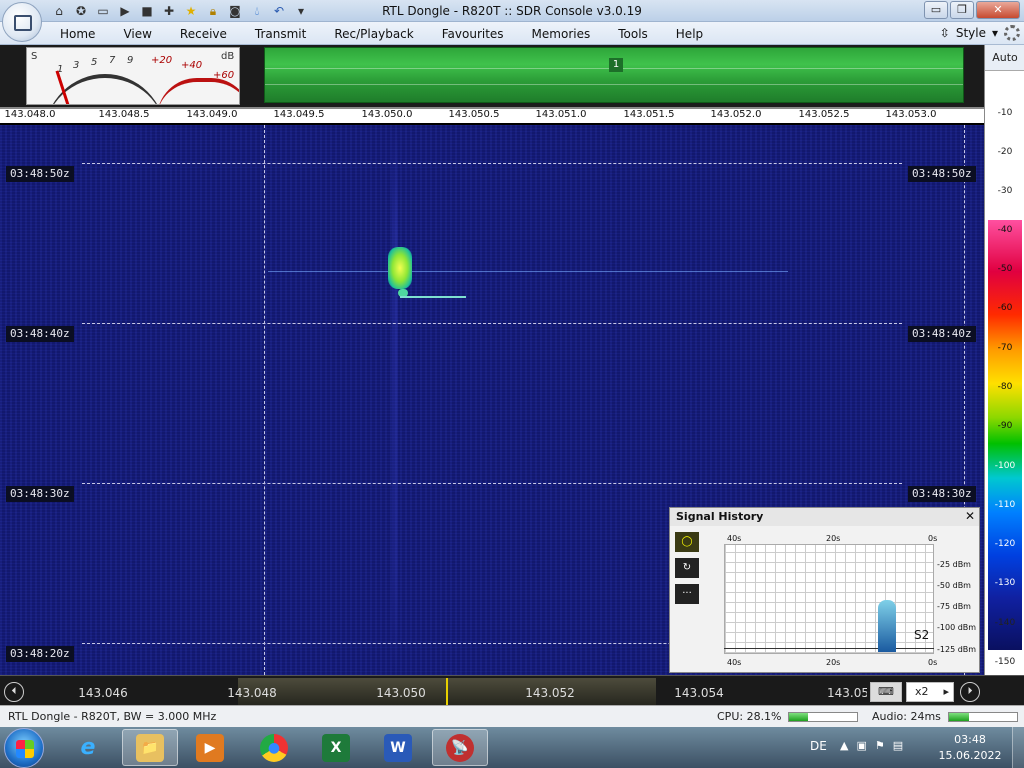 The height and width of the screenshot is (768, 1024). Describe the element at coordinates (880, 745) in the screenshot. I see `flag-icon: ⚑` at that location.